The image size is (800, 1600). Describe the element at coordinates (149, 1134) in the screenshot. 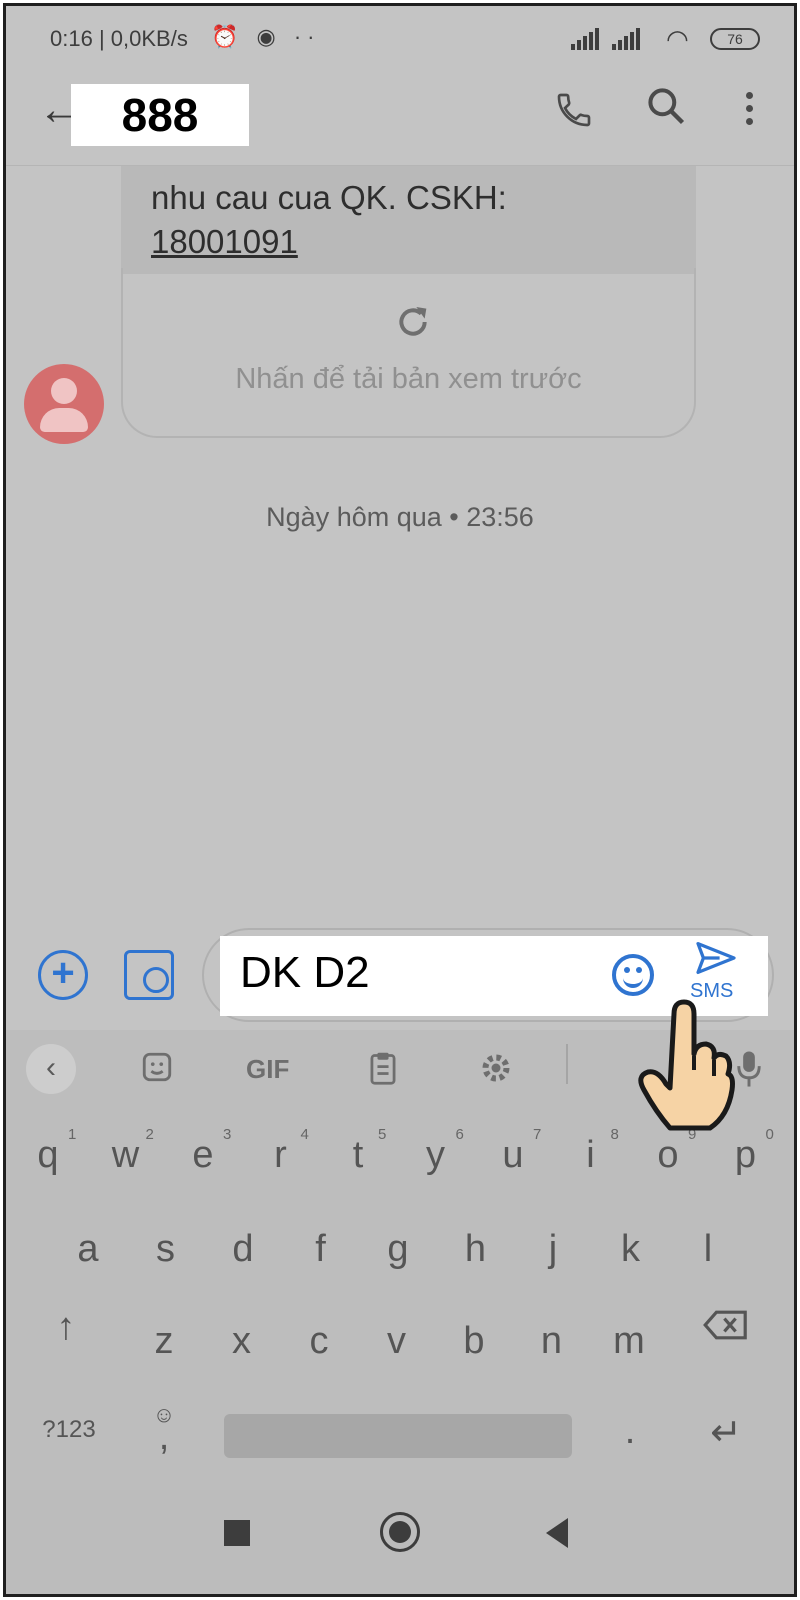

I see `key-number-hint: 2` at that location.